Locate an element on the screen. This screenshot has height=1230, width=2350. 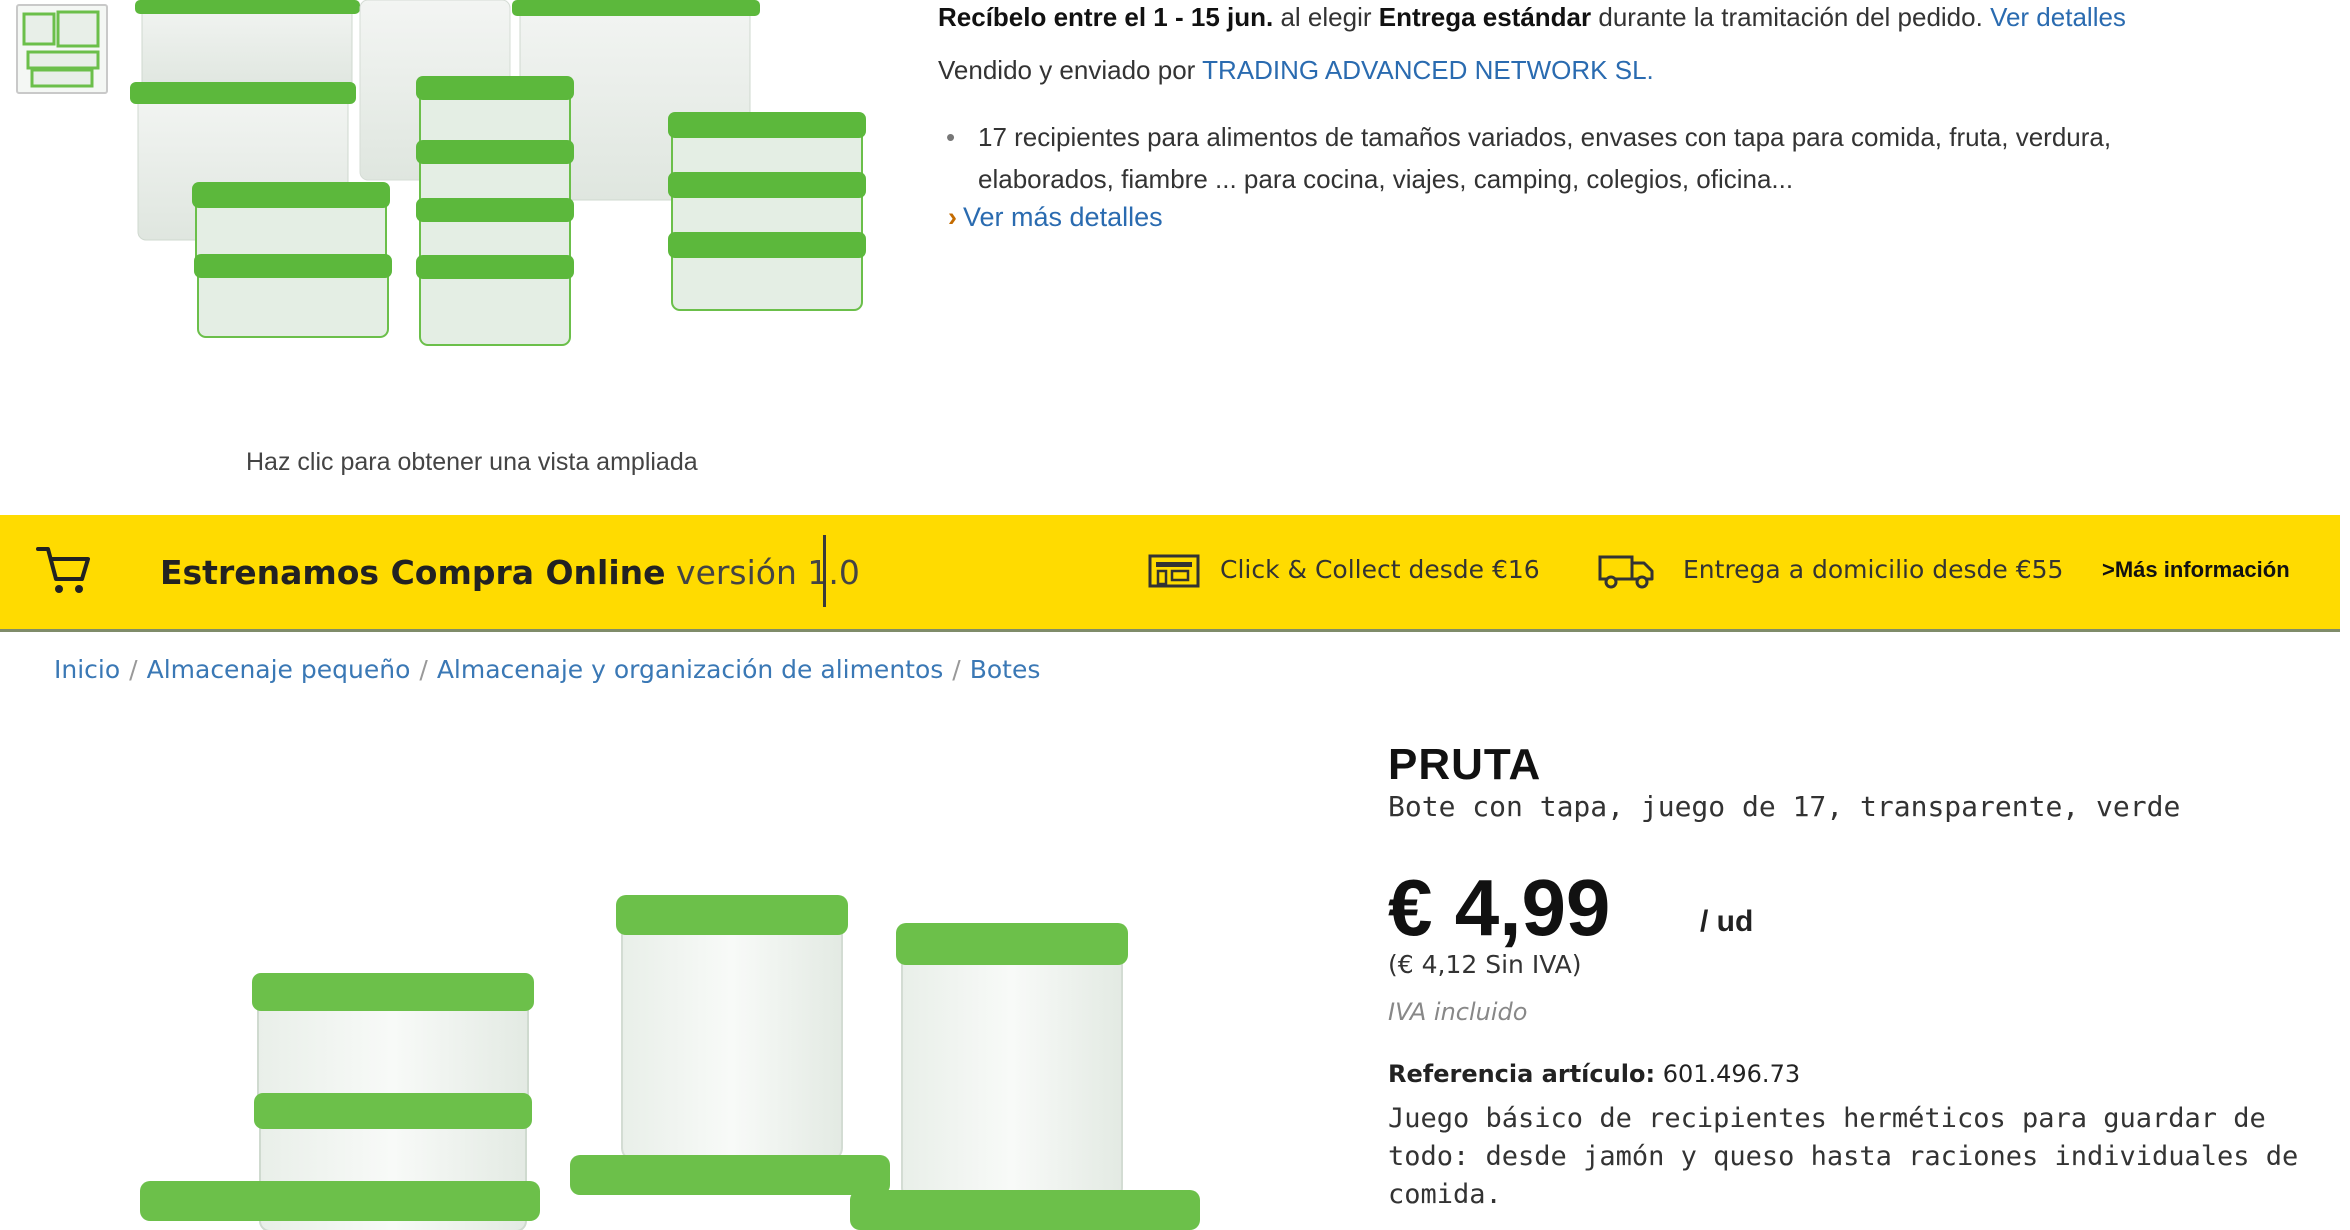
article-reference-label: Referencia artículo: is located at coordinates (1522, 1074).